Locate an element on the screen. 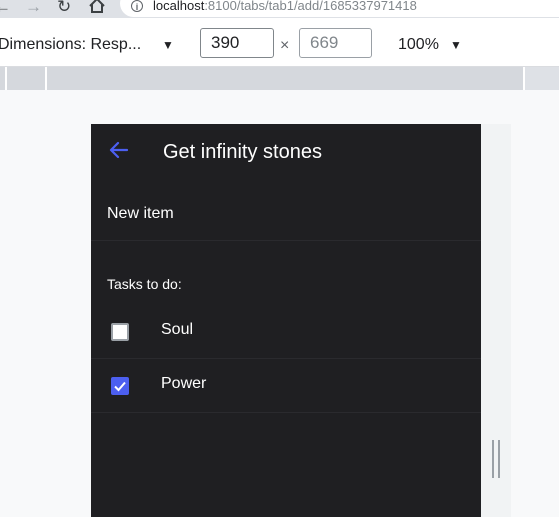 This screenshot has height=517, width=559. device-toolbar: Dimensions: Resp... ▼ 390 × 669 100% ▼ is located at coordinates (279, 42).